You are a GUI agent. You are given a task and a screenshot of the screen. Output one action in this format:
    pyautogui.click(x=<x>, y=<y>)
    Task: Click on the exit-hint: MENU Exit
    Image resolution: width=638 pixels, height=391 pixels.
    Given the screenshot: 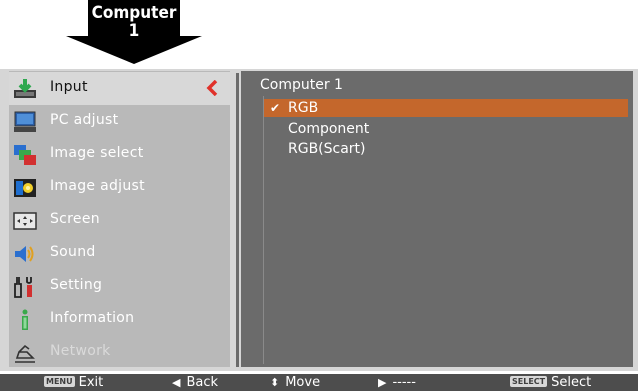 What is the action you would take?
    pyautogui.click(x=73, y=382)
    